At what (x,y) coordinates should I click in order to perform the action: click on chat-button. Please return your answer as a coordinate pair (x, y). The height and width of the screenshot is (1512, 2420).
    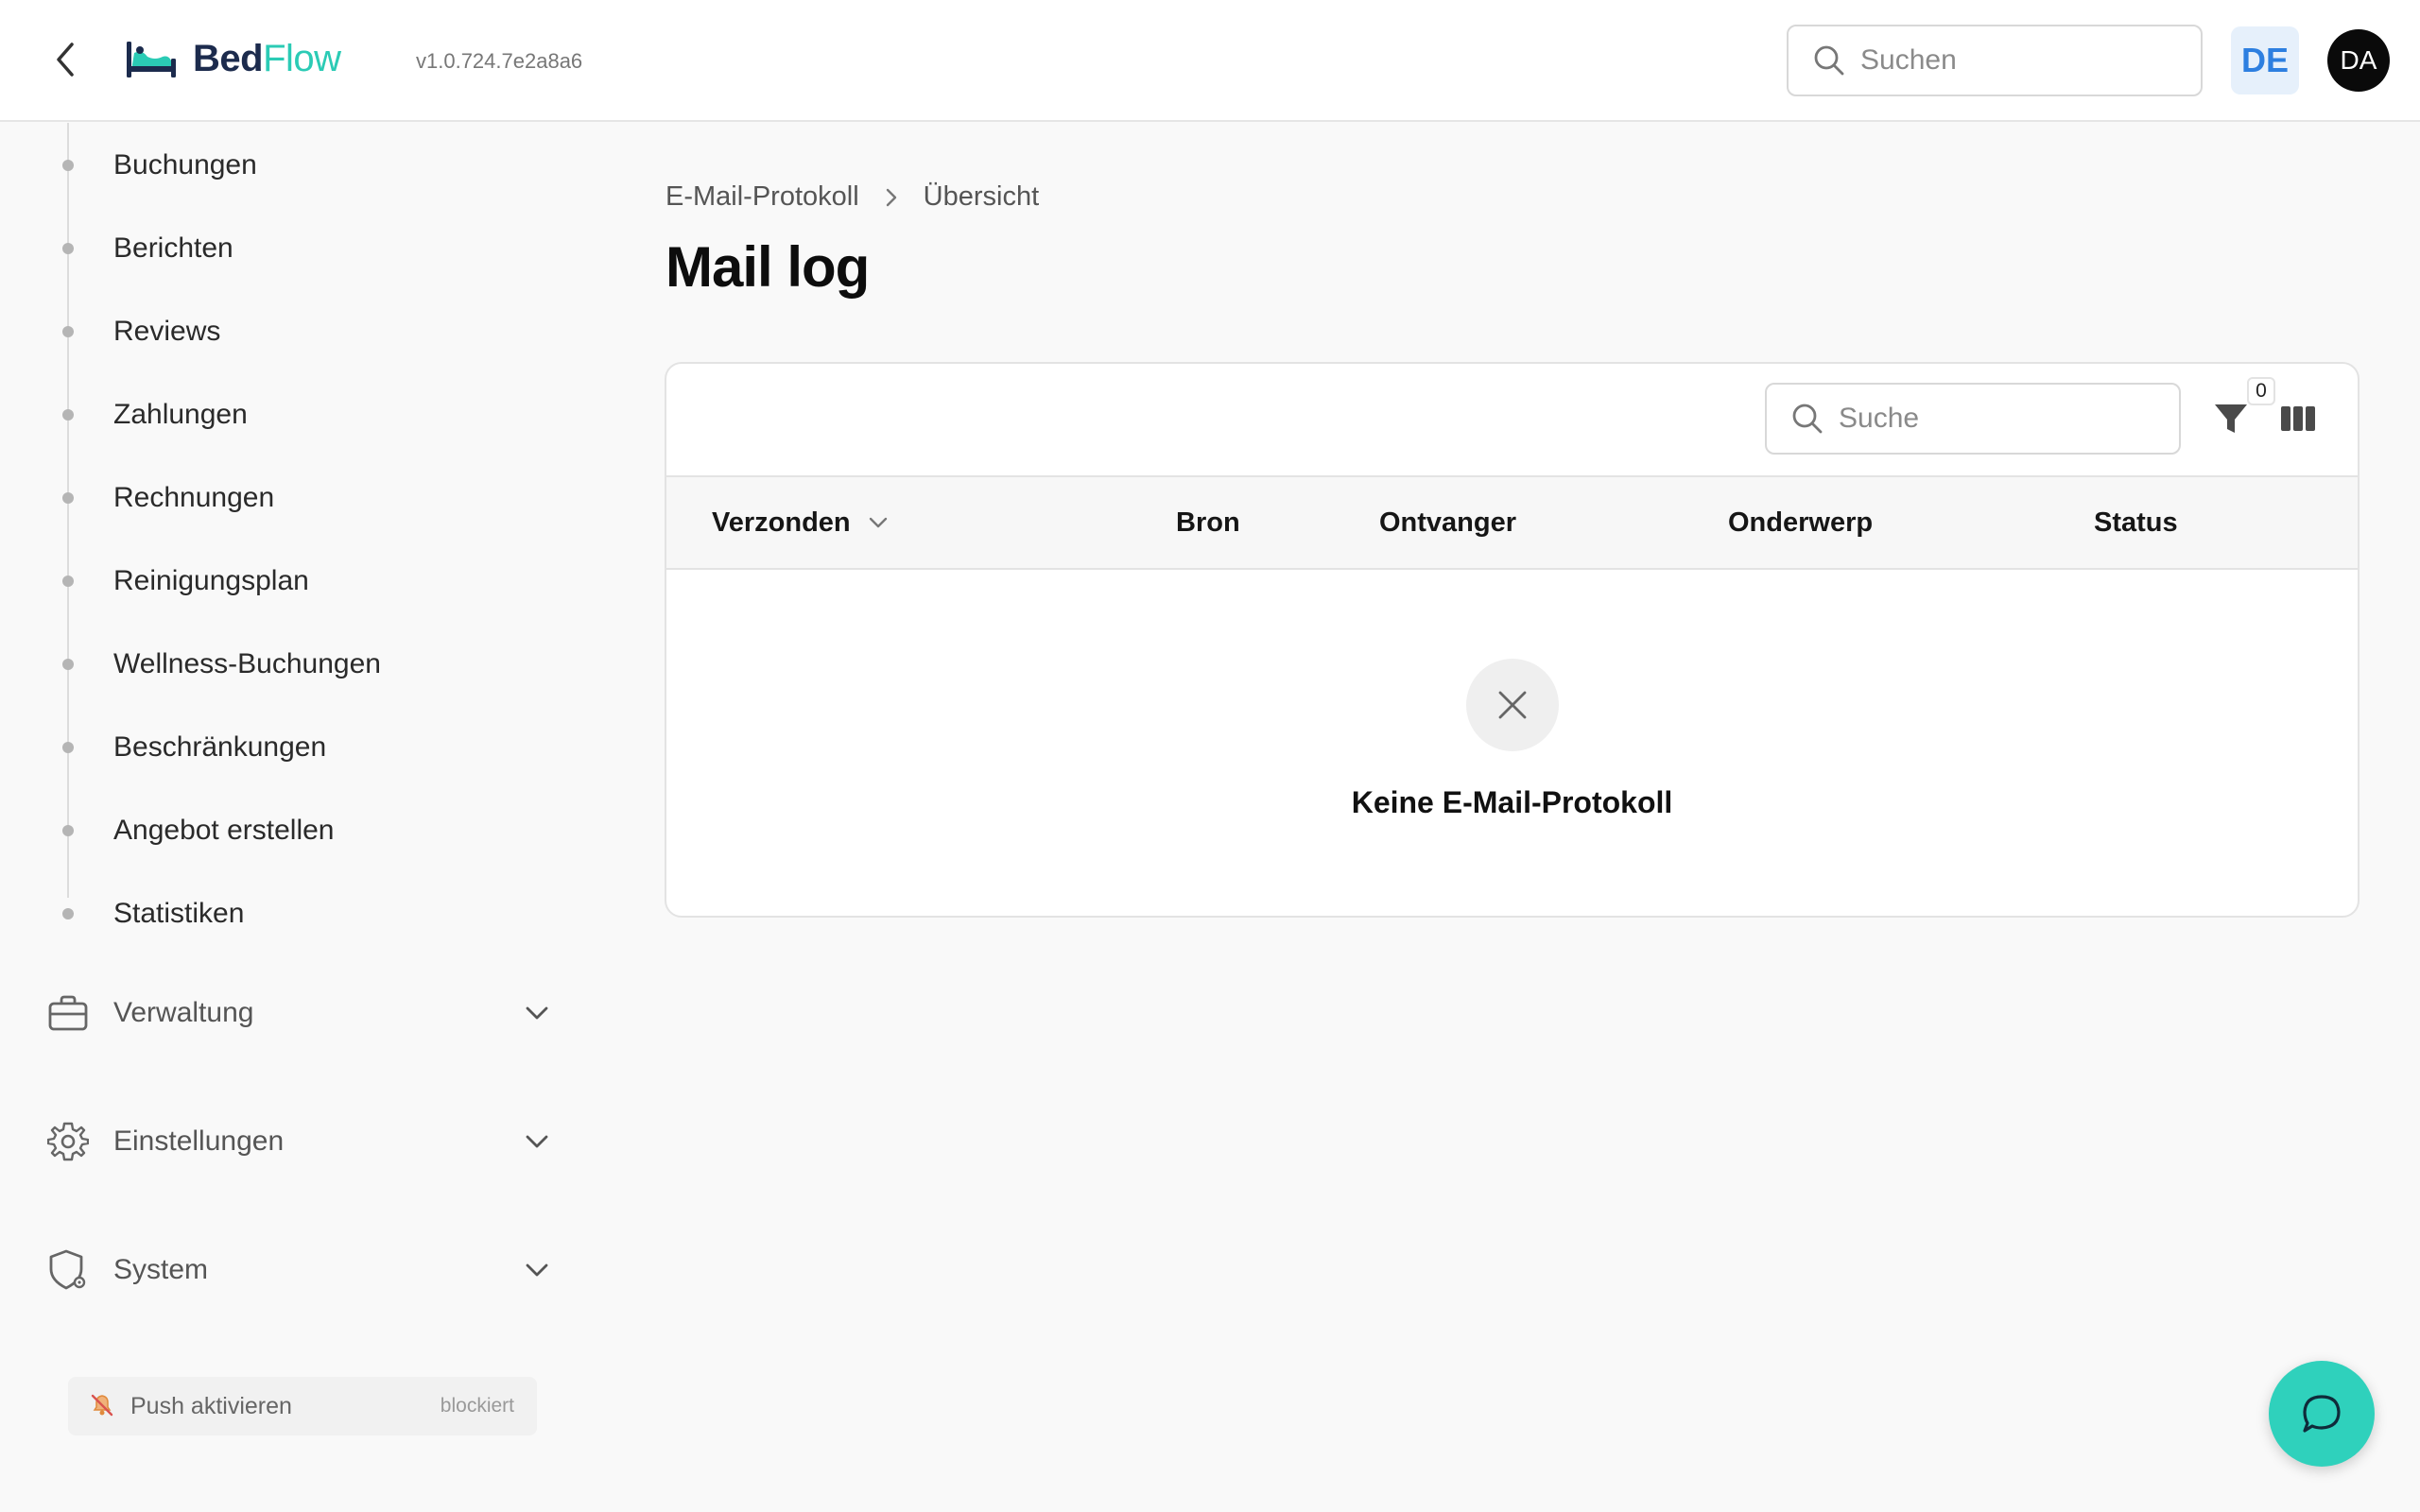
    Looking at the image, I should click on (2322, 1414).